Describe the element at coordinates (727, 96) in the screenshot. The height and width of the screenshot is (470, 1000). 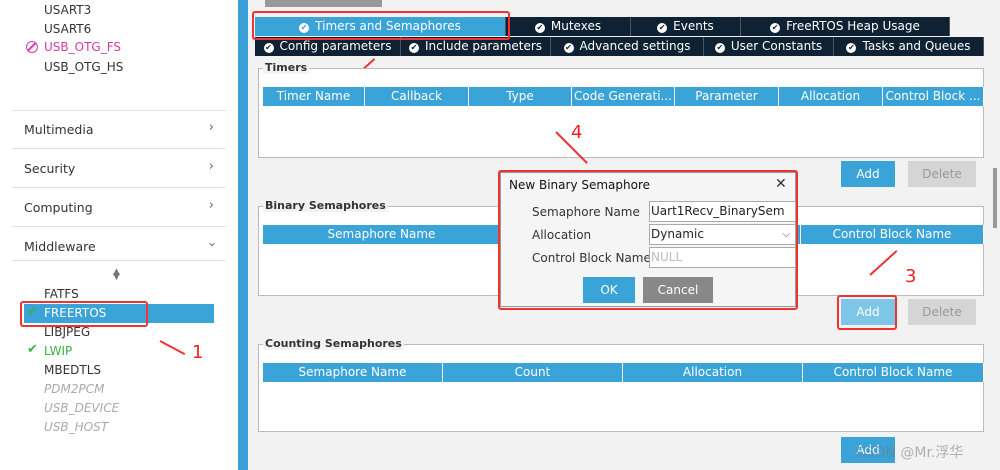
I see `column-header: Parameter` at that location.